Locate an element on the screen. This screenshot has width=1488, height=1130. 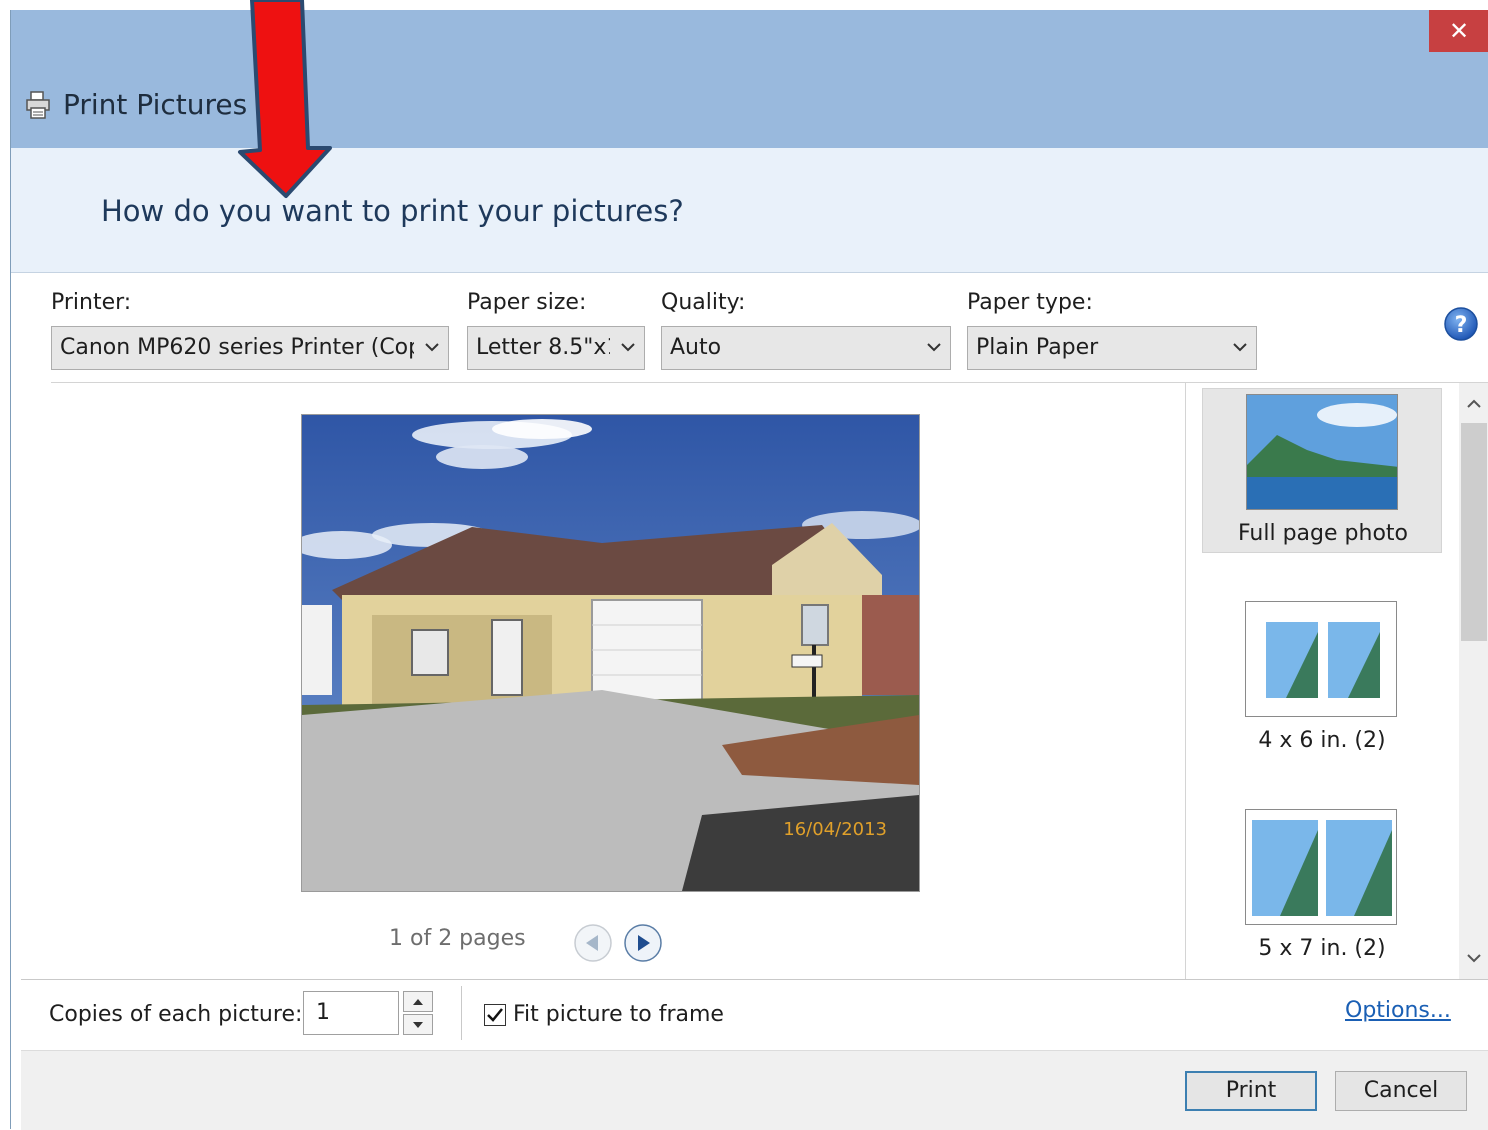
bottom-divider is located at coordinates (754, 979).